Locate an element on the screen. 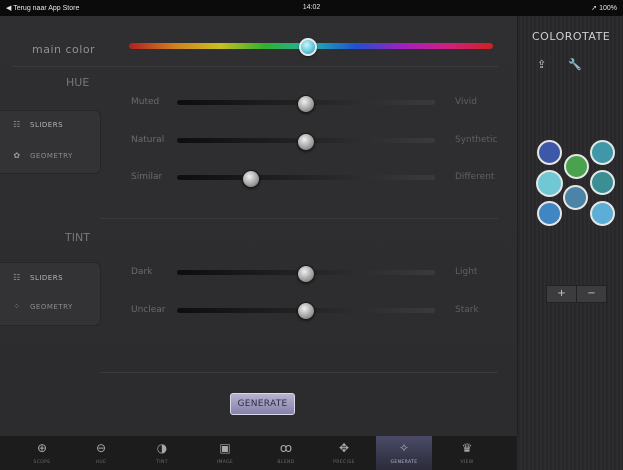 Image resolution: width=623 pixels, height=470 pixels. hue-icon: ⊖ is located at coordinates (101, 448).